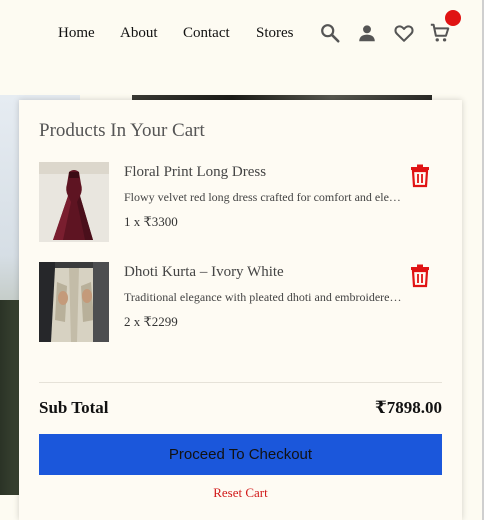 Image resolution: width=484 pixels, height=520 pixels. I want to click on cart-count-badge, so click(453, 18).